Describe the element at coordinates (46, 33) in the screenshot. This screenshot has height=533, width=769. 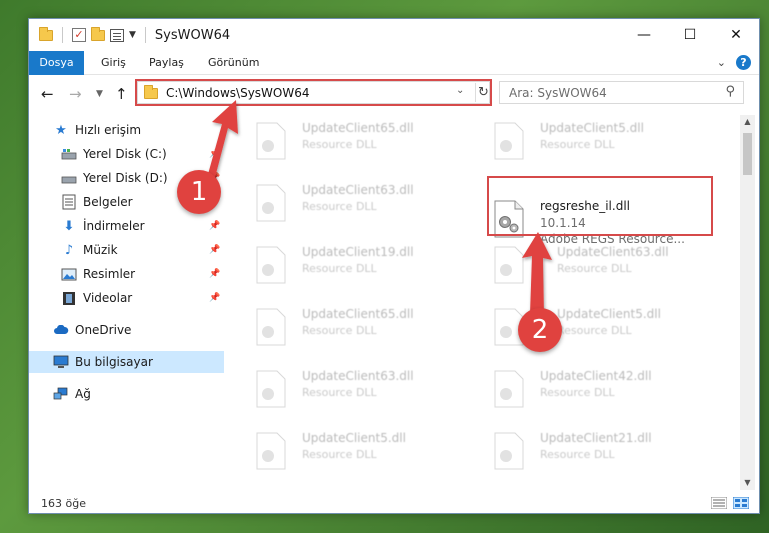
I see `folder-icon` at that location.